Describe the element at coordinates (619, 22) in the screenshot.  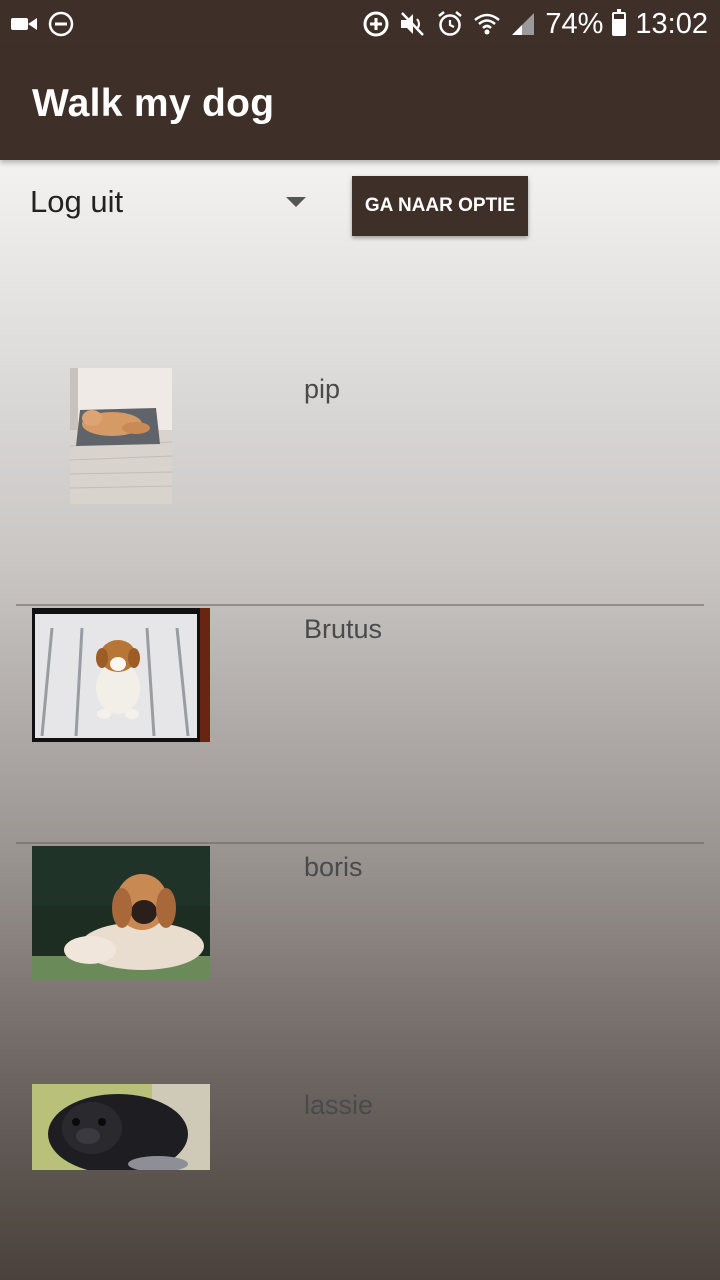
I see `battery-icon` at that location.